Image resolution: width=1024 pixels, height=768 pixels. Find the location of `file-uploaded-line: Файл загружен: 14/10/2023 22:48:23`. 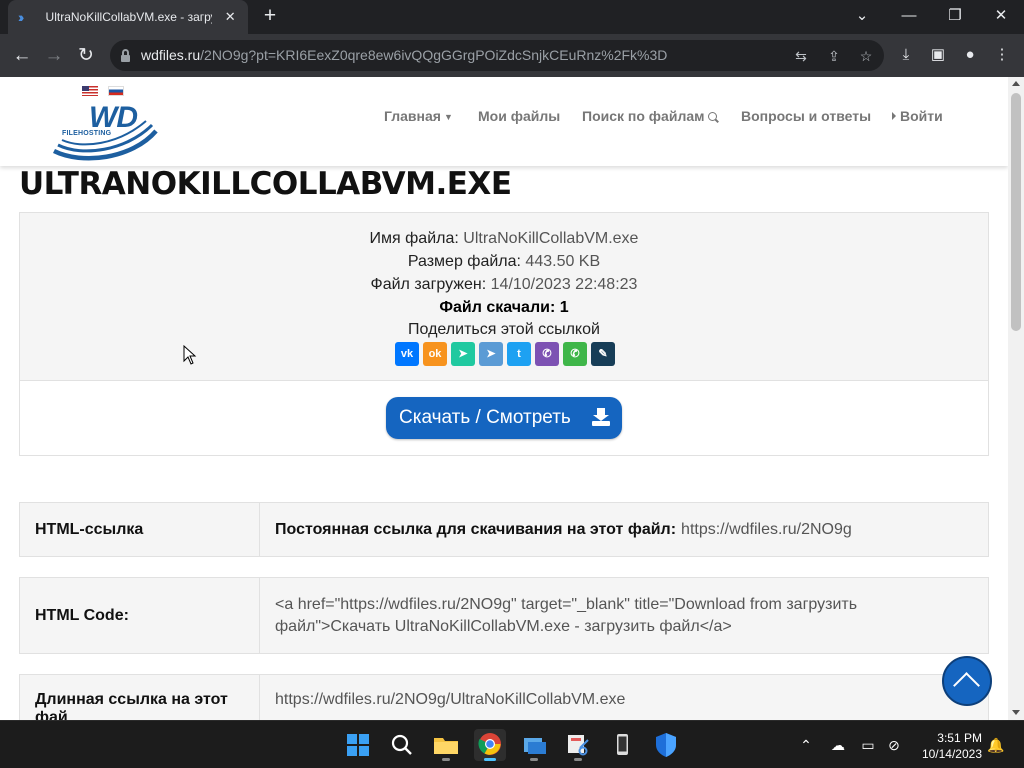

file-uploaded-line: Файл загружен: 14/10/2023 22:48:23 is located at coordinates (504, 285).